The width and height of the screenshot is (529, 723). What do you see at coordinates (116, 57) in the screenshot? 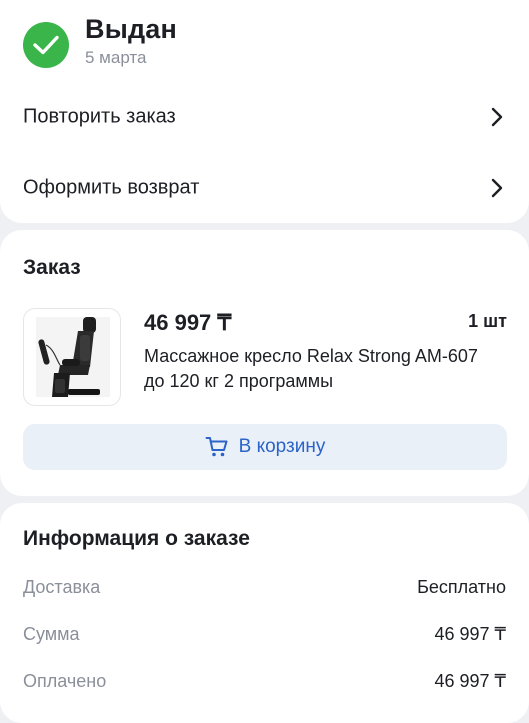
I see `status-date: 5 марта` at bounding box center [116, 57].